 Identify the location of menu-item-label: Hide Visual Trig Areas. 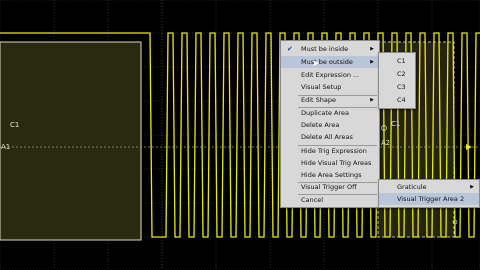
(336, 163).